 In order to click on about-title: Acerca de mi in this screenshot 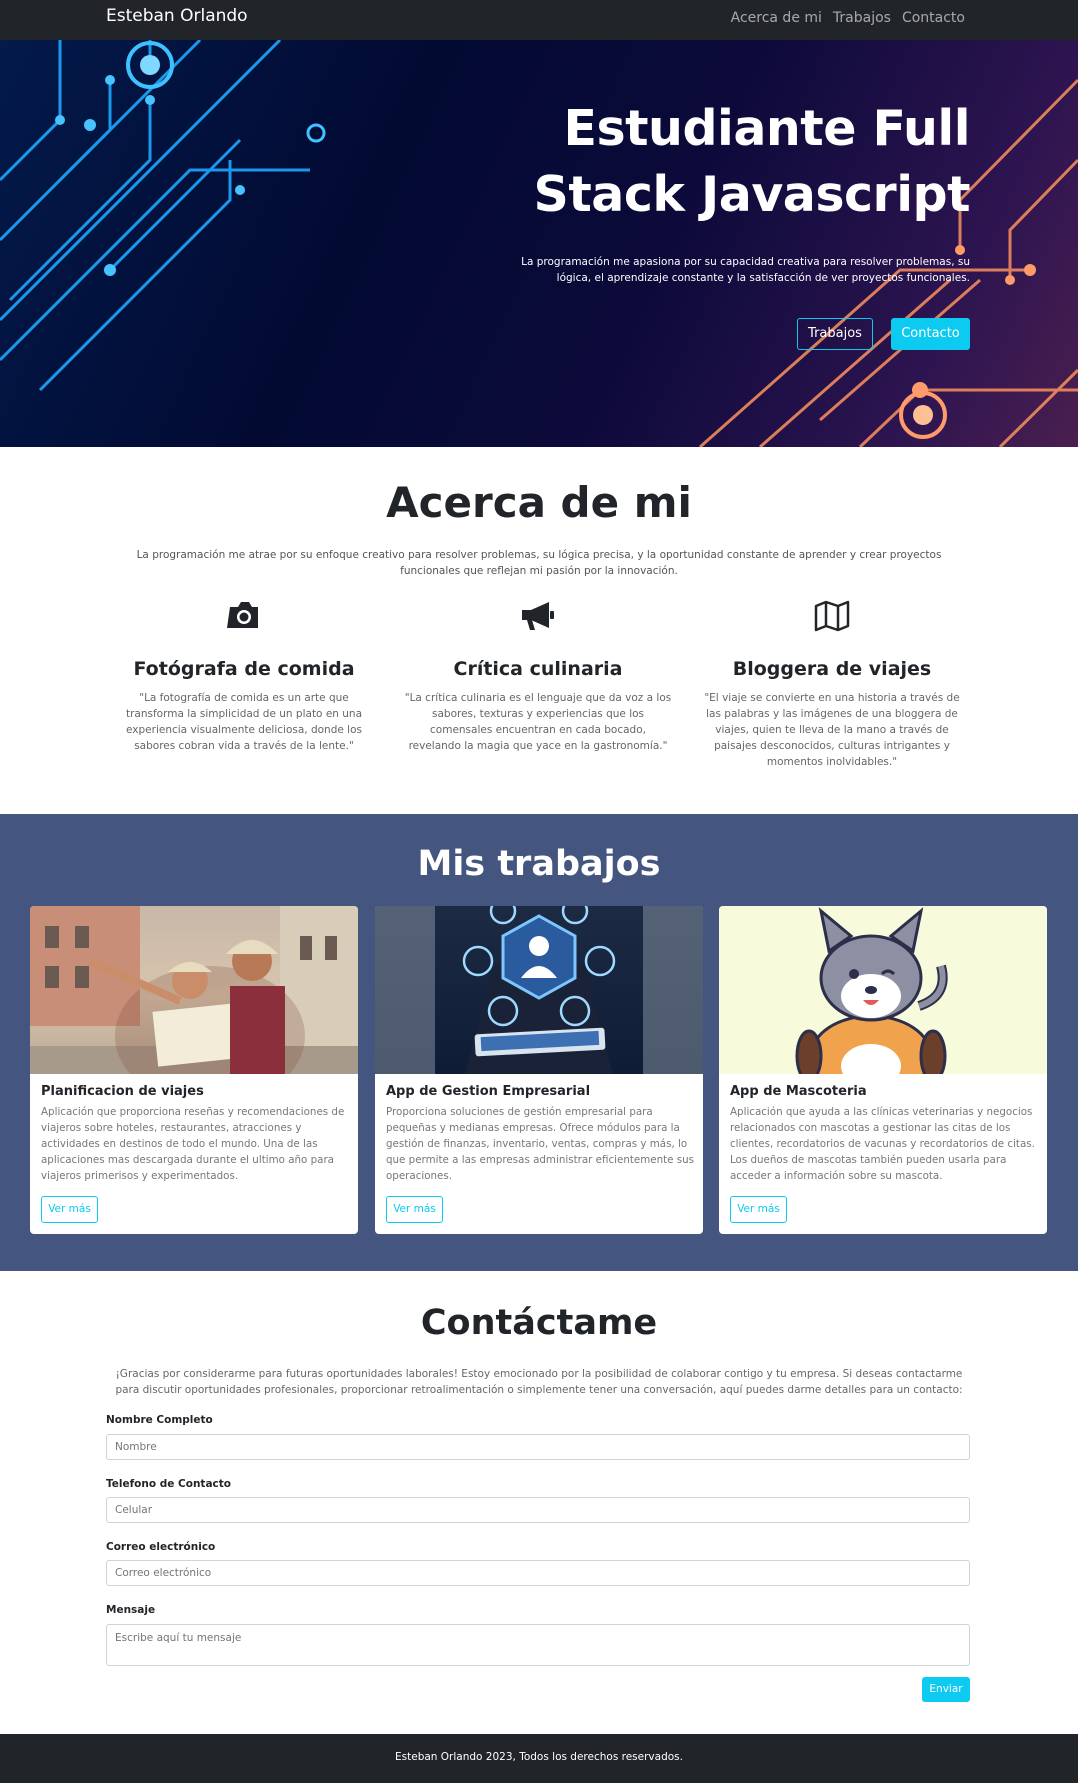, I will do `click(539, 502)`.